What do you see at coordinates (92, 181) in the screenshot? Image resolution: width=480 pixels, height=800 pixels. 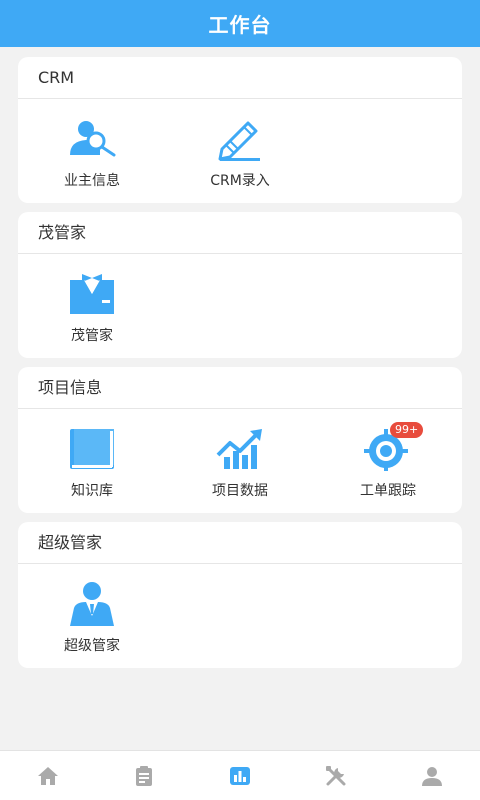 I see `tile-label: 业主信息` at bounding box center [92, 181].